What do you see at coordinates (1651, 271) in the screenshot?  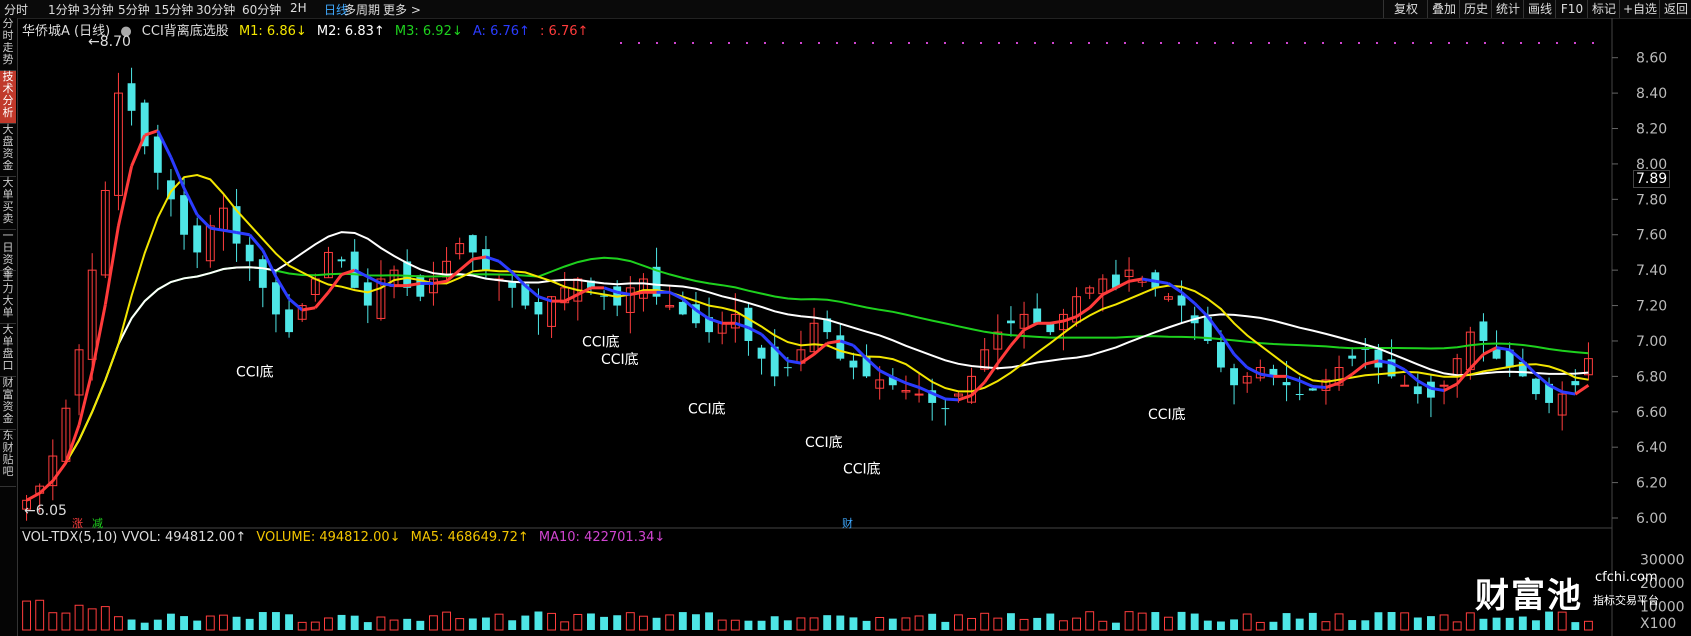 I see `price-tick: 7.40` at bounding box center [1651, 271].